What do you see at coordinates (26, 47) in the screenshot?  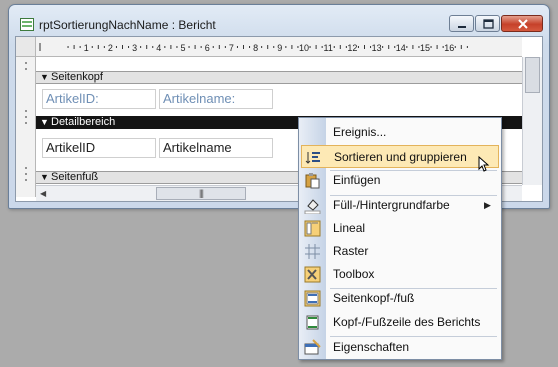 I see `ruler-corner` at bounding box center [26, 47].